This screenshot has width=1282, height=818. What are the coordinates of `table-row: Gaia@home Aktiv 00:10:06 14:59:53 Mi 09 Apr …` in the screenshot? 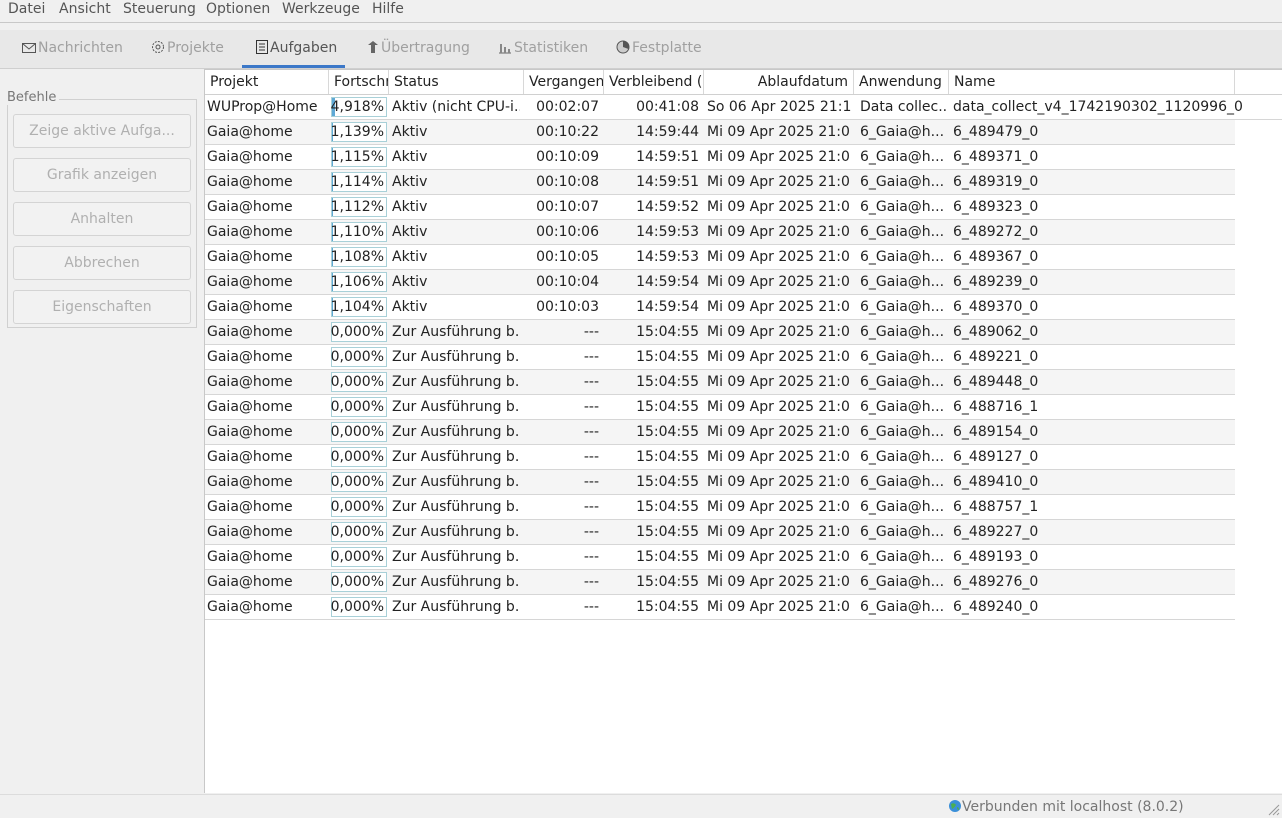 It's located at (720, 232).